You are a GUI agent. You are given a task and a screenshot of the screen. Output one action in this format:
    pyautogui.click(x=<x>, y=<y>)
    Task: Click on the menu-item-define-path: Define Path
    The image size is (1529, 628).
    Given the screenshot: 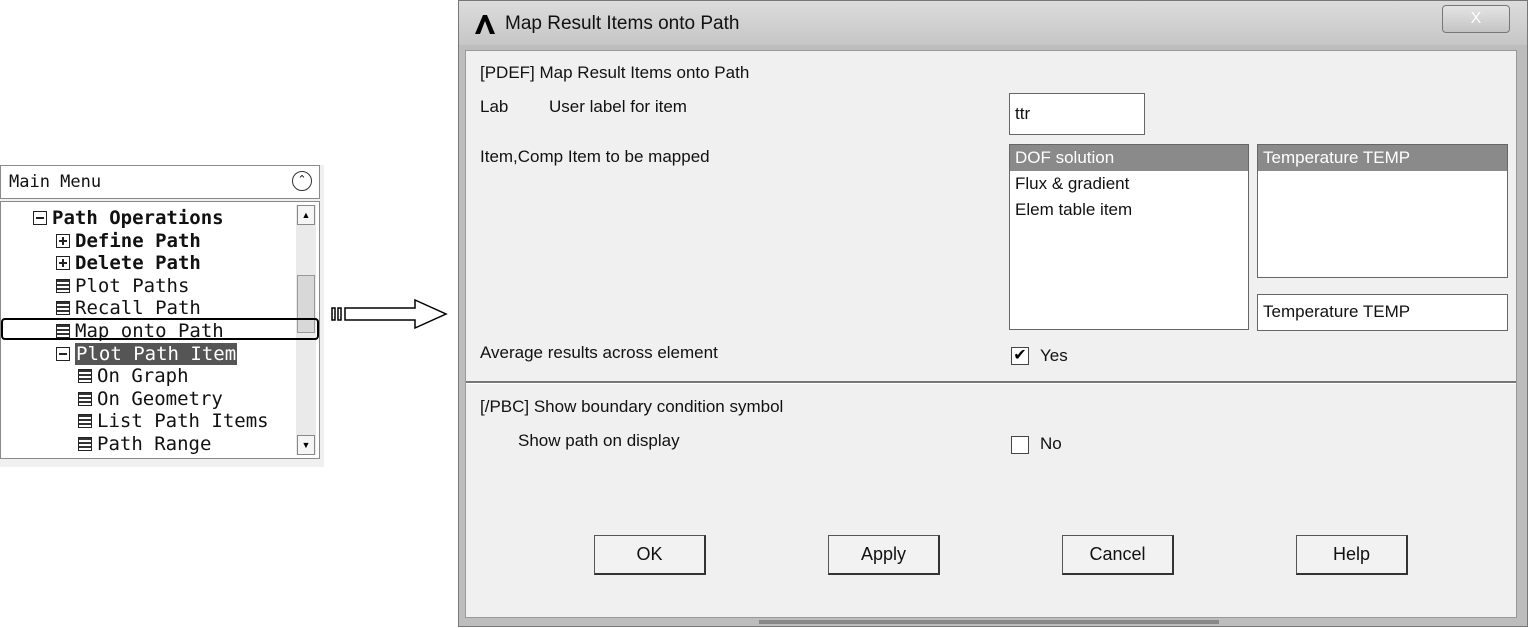 What is the action you would take?
    pyautogui.click(x=128, y=241)
    